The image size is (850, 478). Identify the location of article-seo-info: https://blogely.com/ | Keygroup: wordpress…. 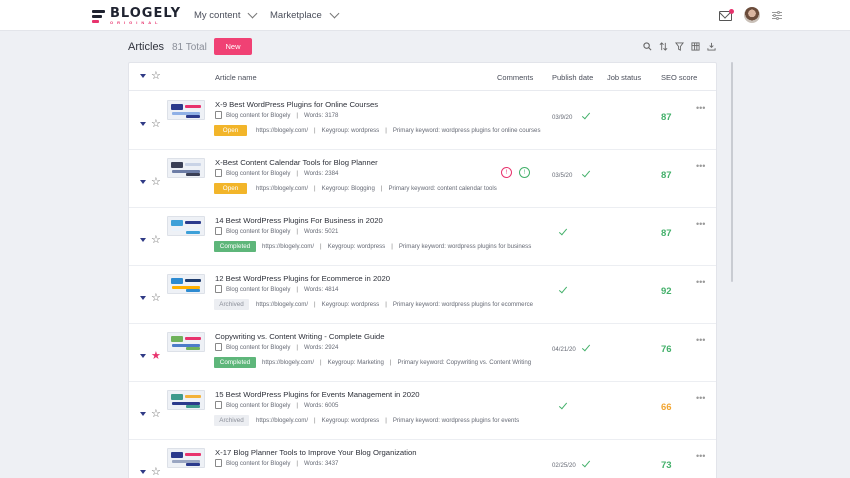
(398, 130).